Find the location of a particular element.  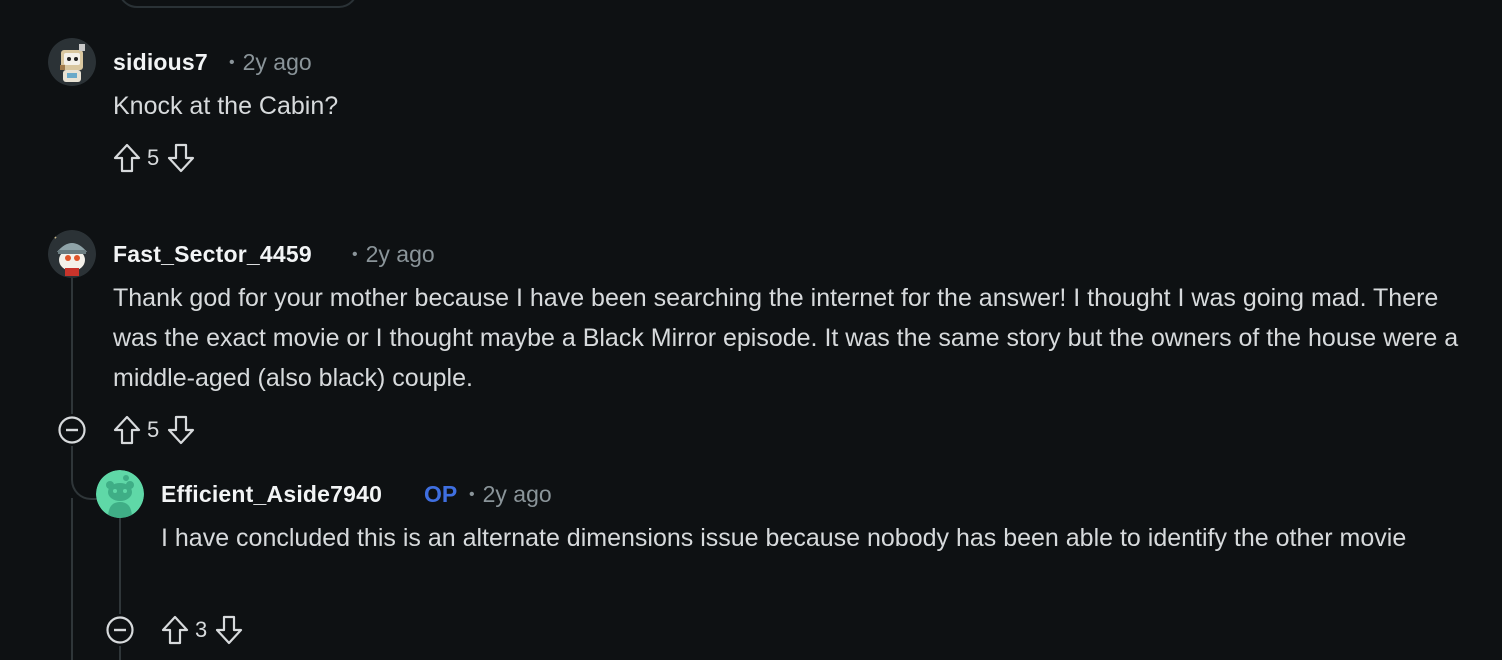

vote-count: 3 is located at coordinates (201, 629).